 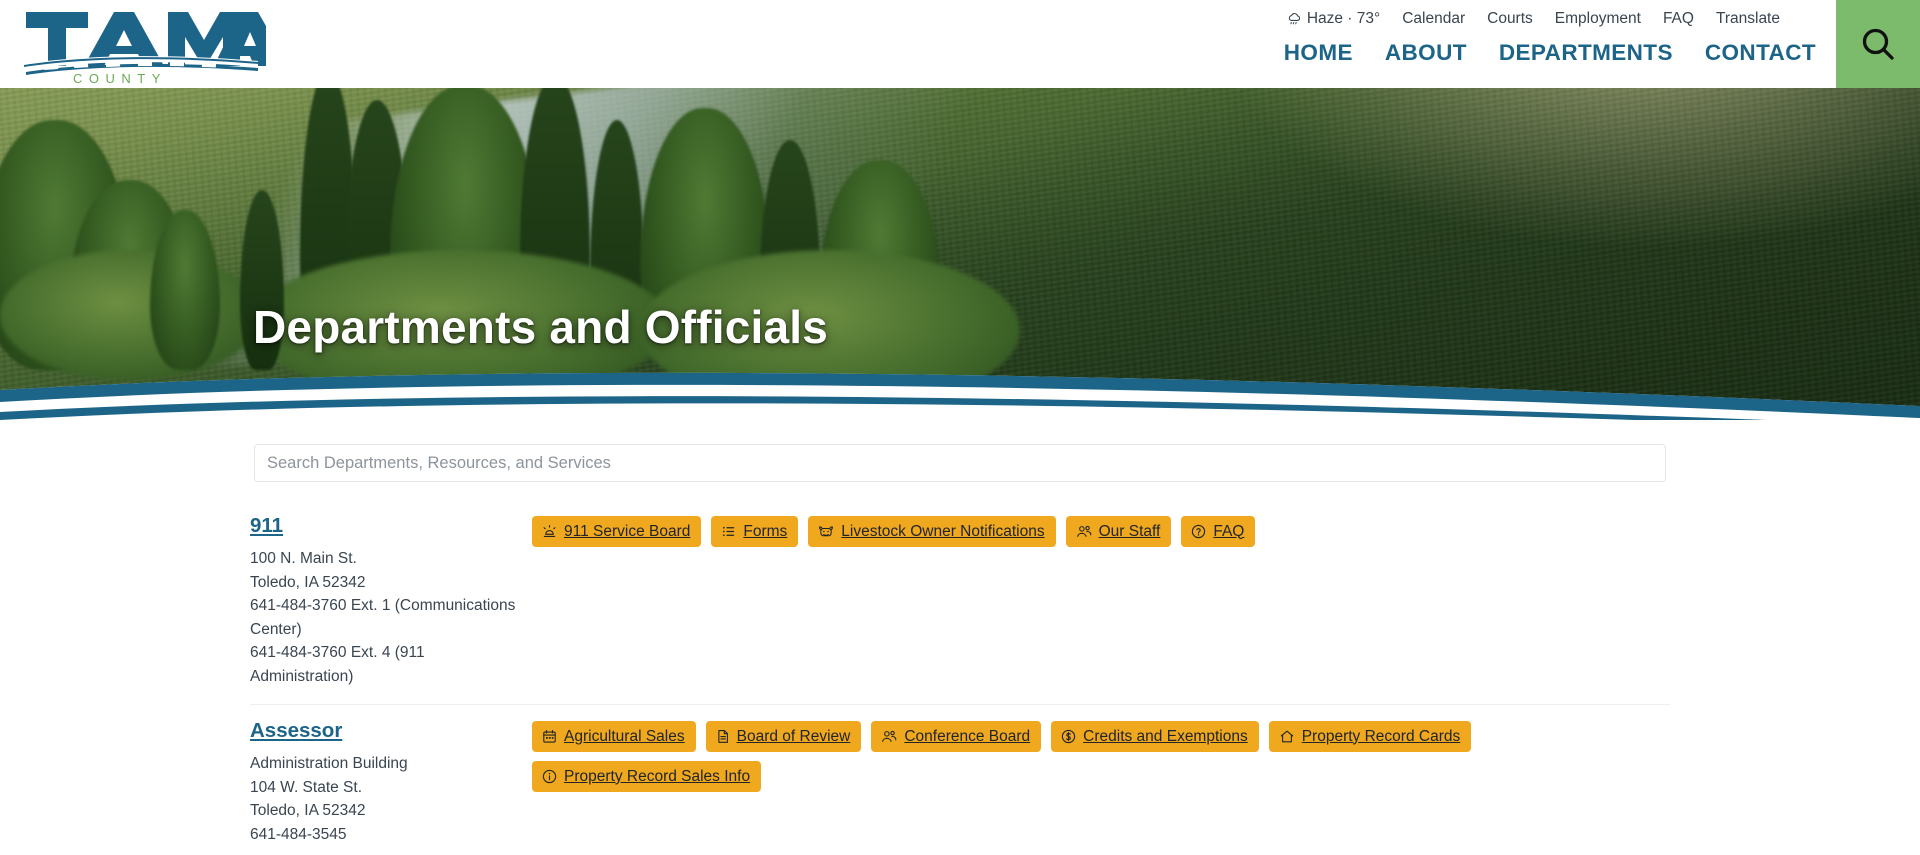 I want to click on site-logo: COUNTY, so click(x=142, y=44).